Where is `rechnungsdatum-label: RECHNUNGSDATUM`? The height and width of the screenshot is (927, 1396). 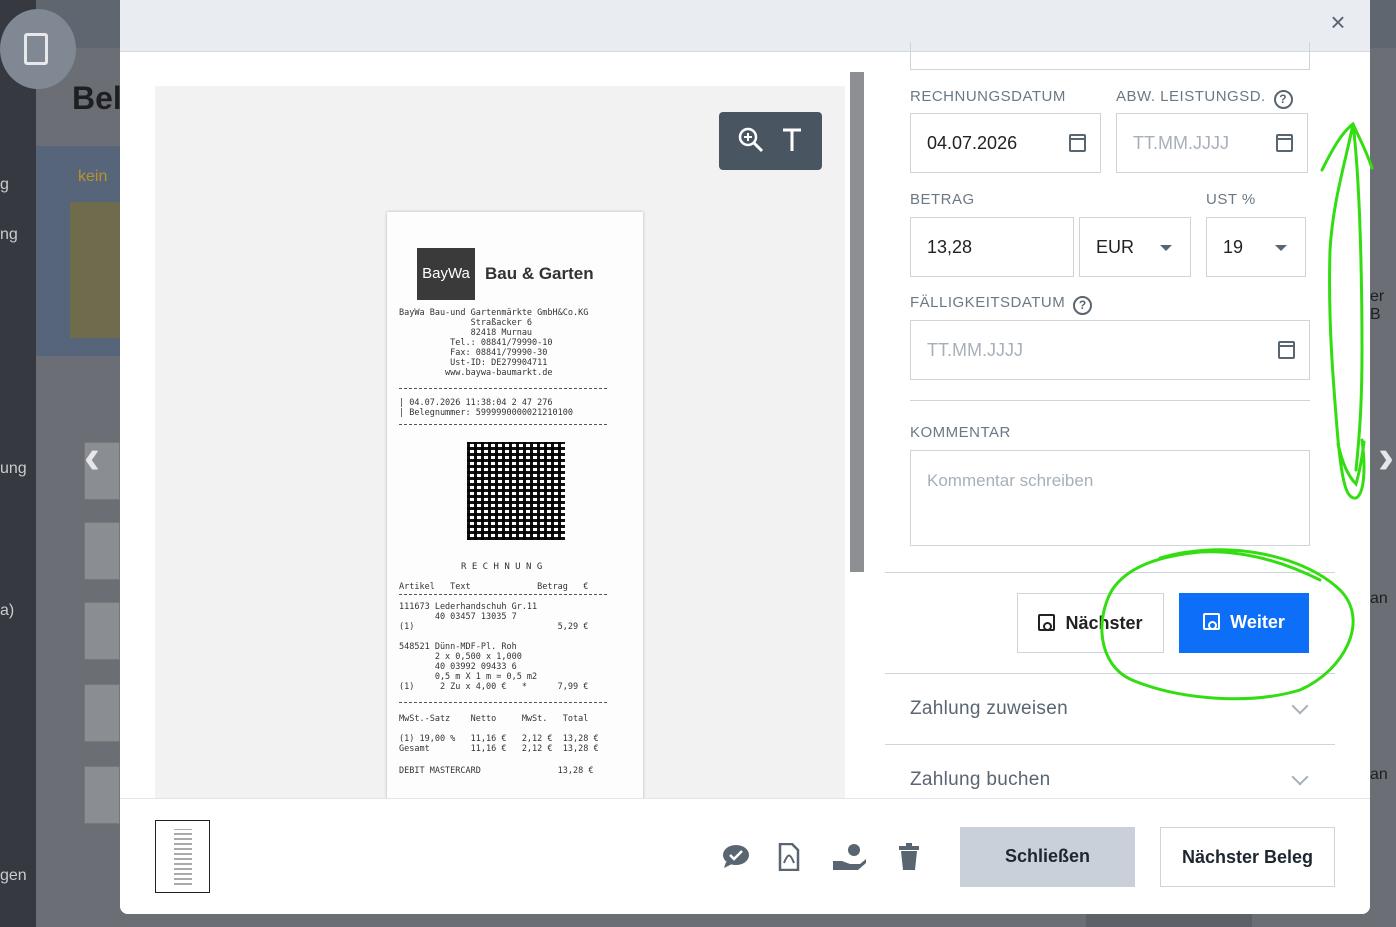
rechnungsdatum-label: RECHNUNGSDATUM is located at coordinates (988, 96).